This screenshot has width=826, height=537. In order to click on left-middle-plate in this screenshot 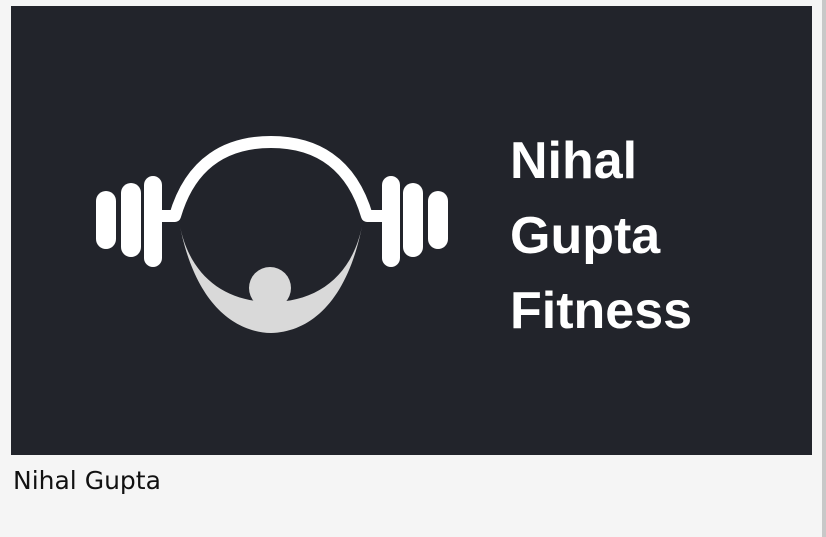, I will do `click(131, 220)`.